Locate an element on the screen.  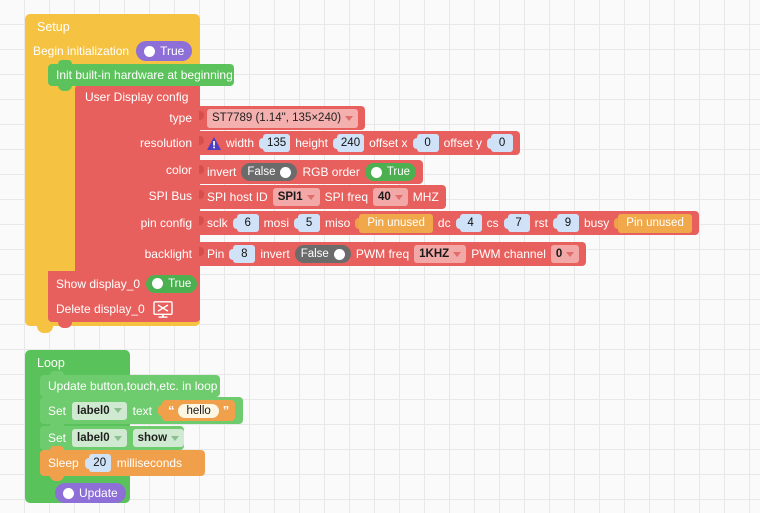
update-row: Update is located at coordinates (90, 493).